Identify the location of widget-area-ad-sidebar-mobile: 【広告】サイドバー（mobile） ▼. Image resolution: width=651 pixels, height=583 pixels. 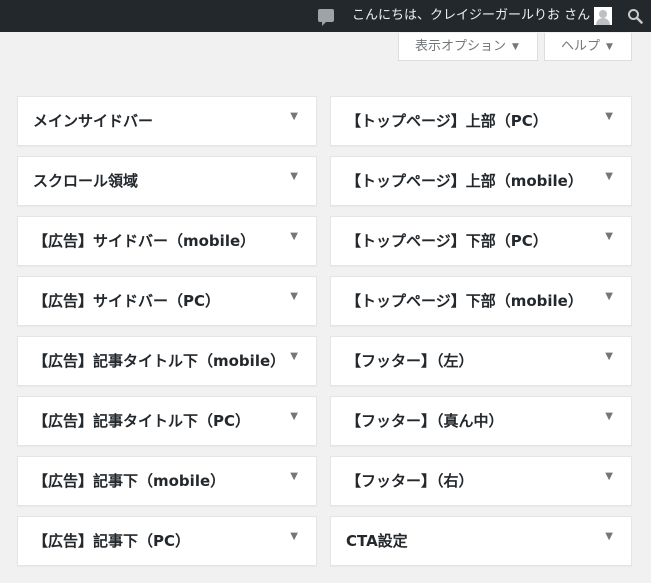
(167, 241).